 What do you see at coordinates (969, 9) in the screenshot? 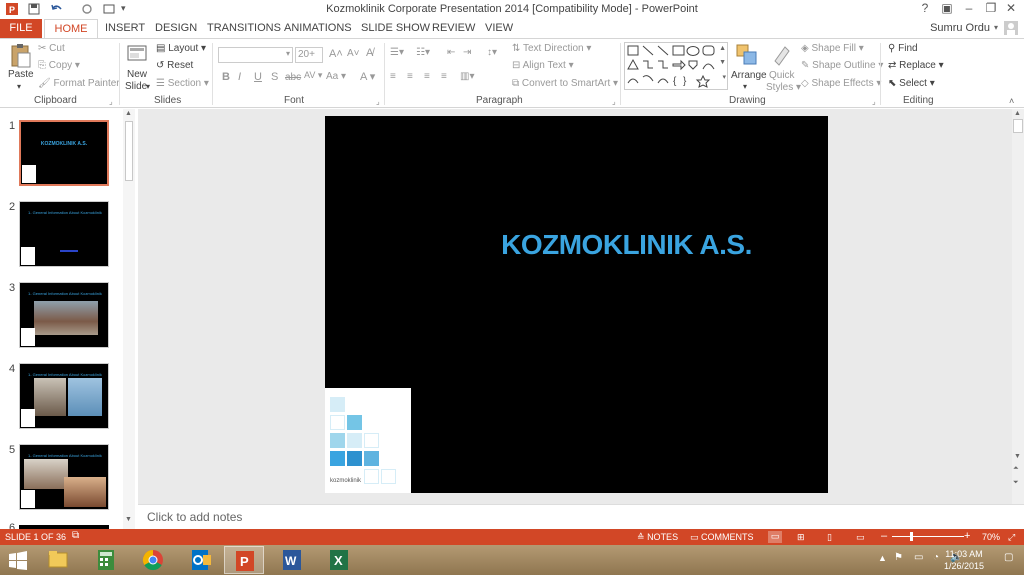
I see `minimize-icon: –` at bounding box center [969, 9].